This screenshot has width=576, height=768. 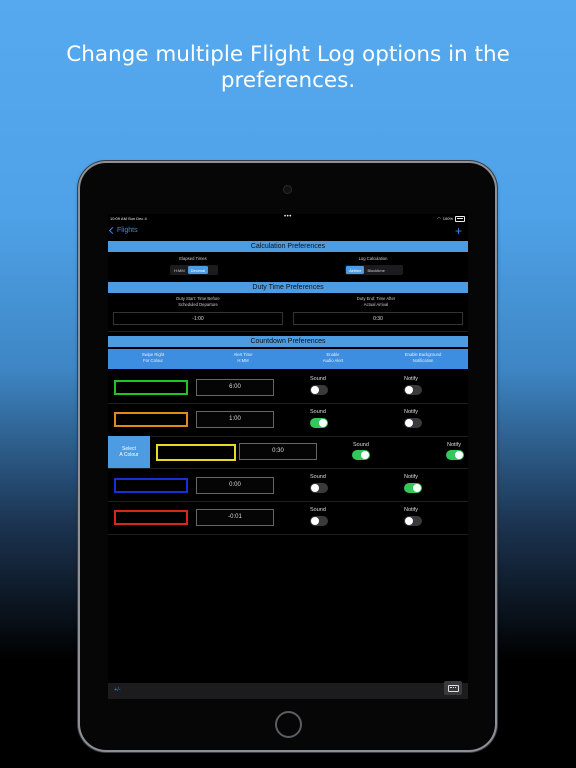 I want to click on keyboard-icon, so click(x=453, y=688).